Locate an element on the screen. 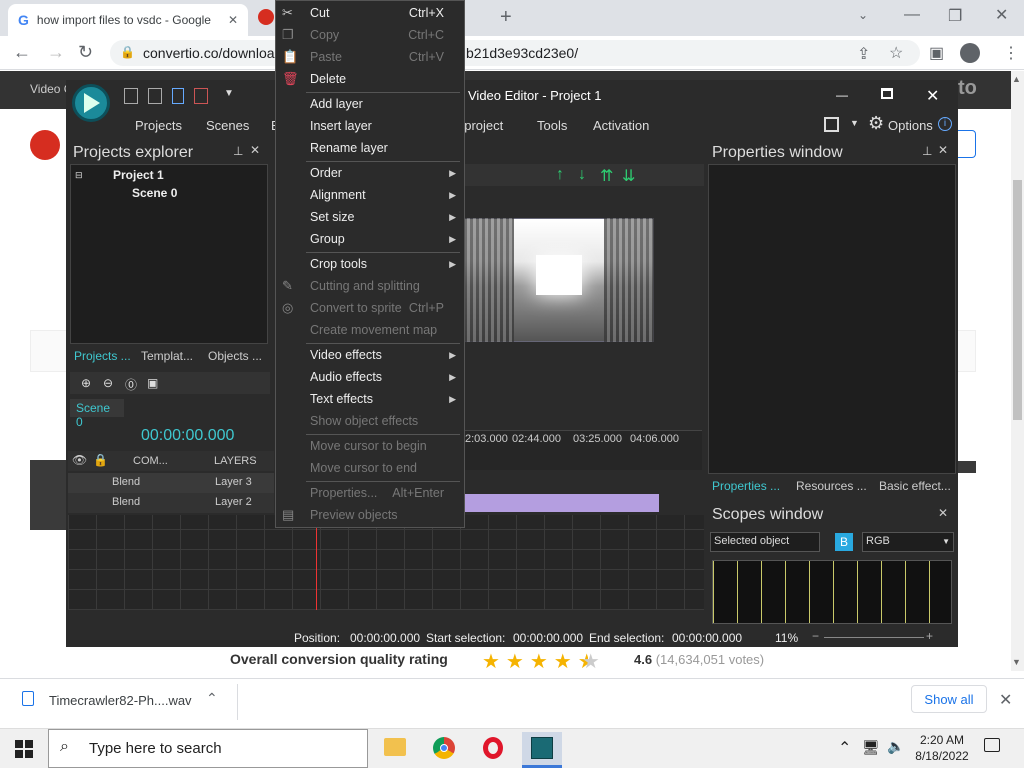 This screenshot has width=1024, height=768. restore-window-icon: ❐ is located at coordinates (955, 16).